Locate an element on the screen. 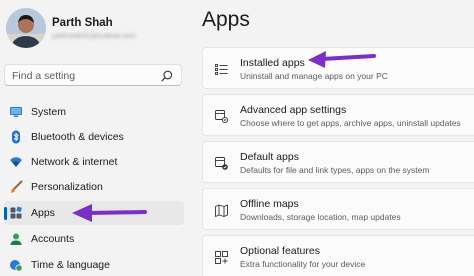  user-email: parthshah91@outlook.com is located at coordinates (94, 36).